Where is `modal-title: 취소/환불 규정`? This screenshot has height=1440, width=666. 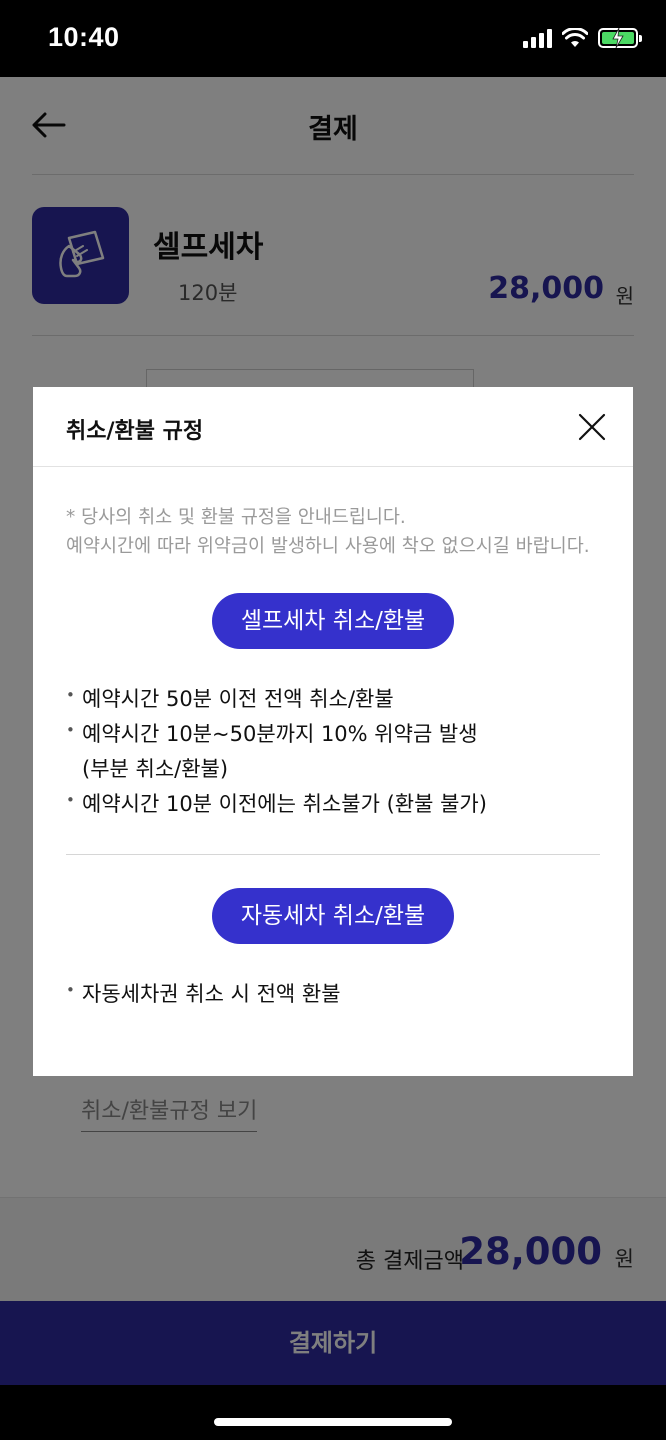
modal-title: 취소/환불 규정 is located at coordinates (135, 431).